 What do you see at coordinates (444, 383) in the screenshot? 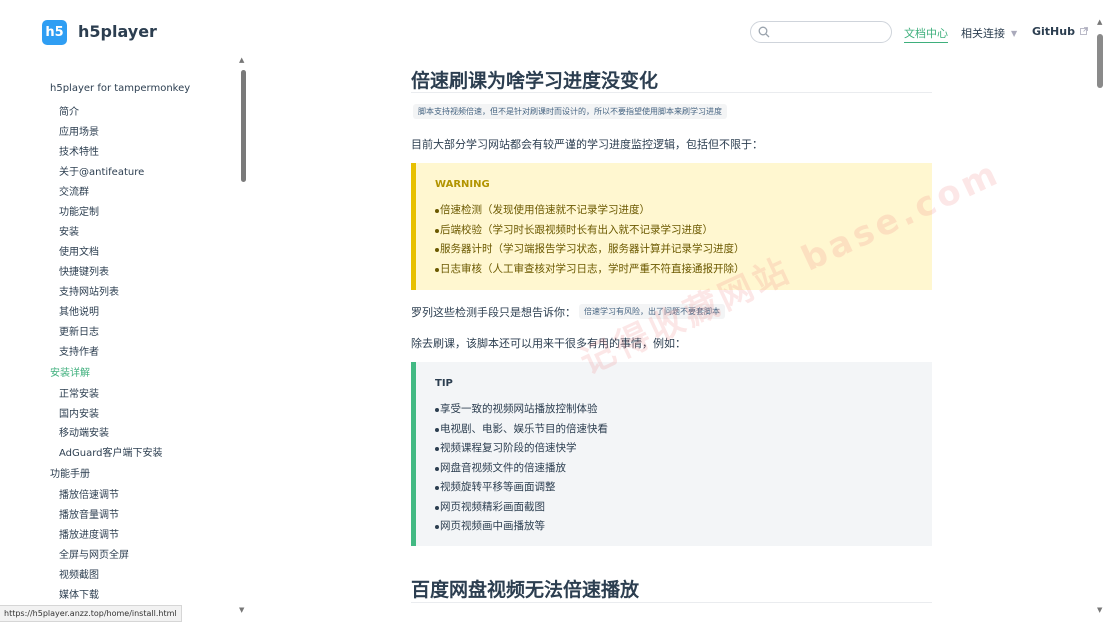
I see `tip-title: TIP` at bounding box center [444, 383].